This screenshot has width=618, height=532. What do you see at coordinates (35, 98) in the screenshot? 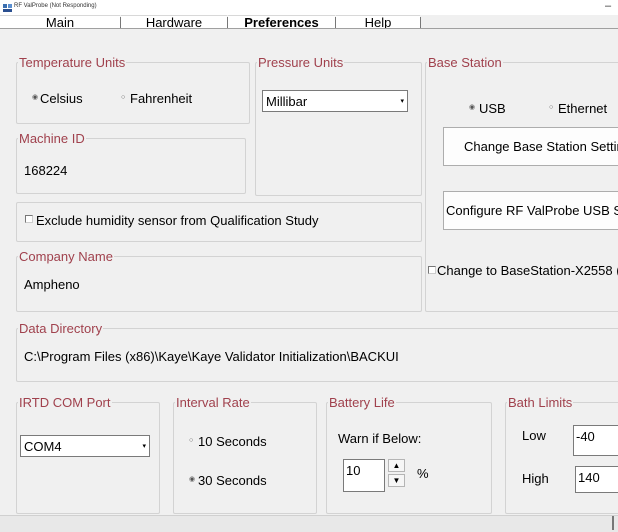
I see `celsius-radio-icon: ◉` at bounding box center [35, 98].